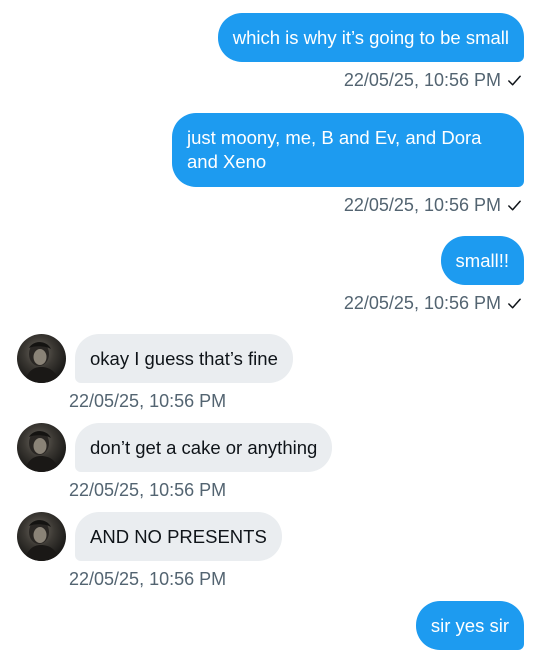 The height and width of the screenshot is (654, 540). What do you see at coordinates (204, 447) in the screenshot?
I see `message-bubble: don’t get a cake or anything` at bounding box center [204, 447].